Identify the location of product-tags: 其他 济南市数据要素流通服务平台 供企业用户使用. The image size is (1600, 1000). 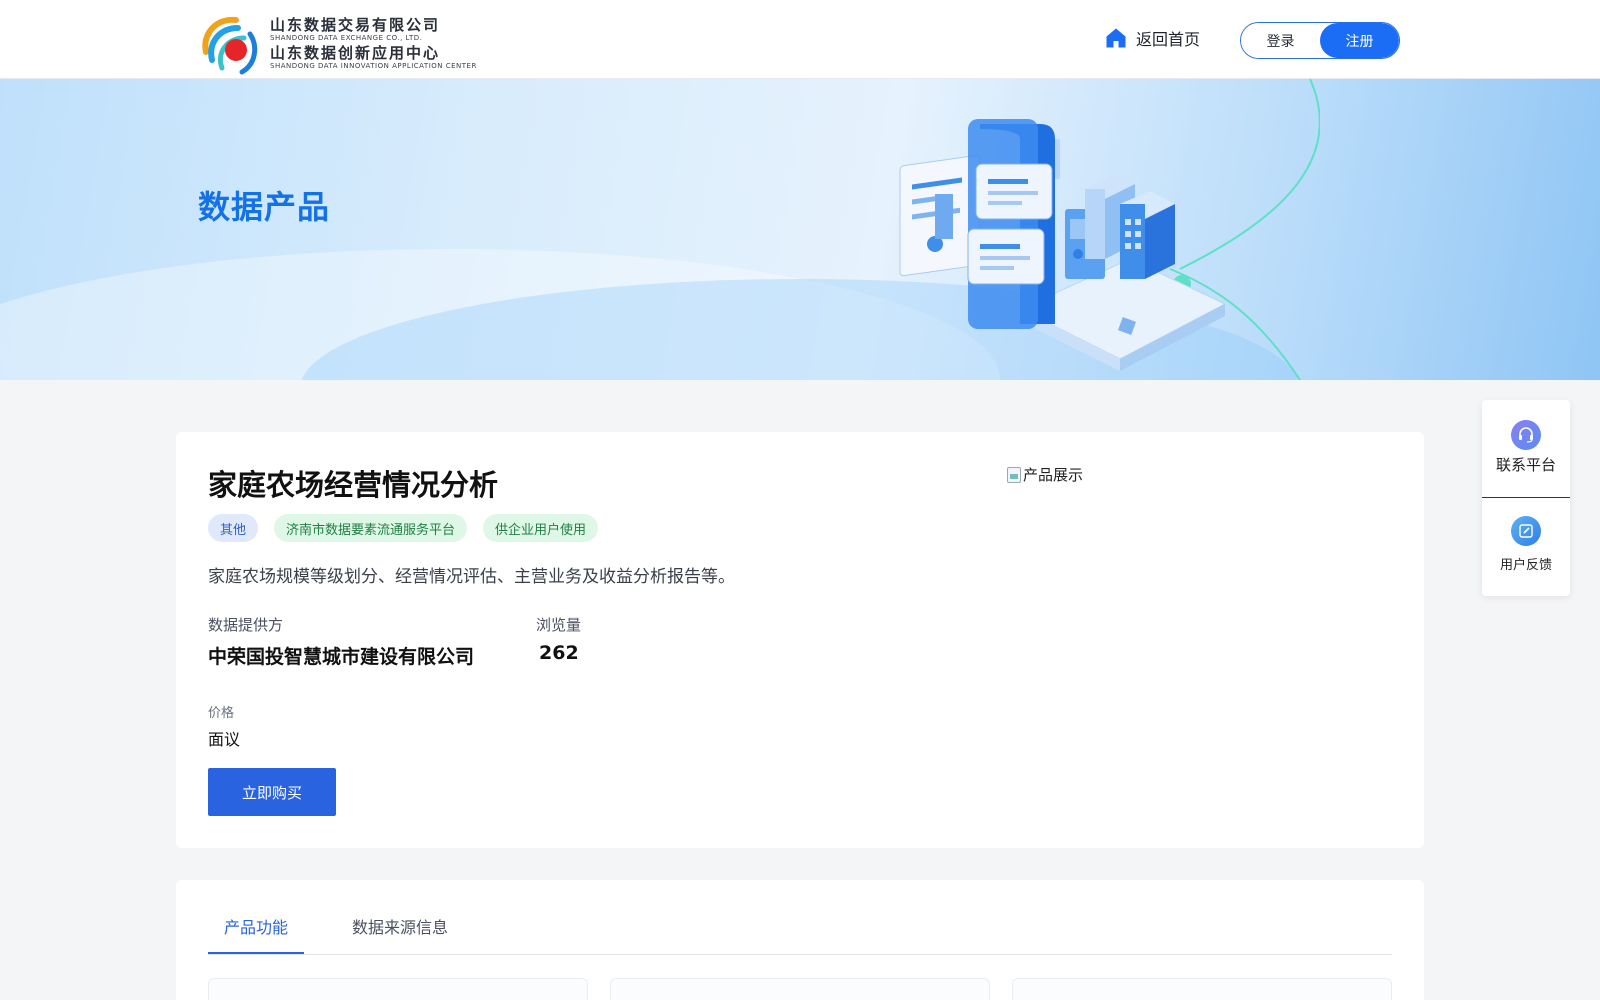
(403, 528).